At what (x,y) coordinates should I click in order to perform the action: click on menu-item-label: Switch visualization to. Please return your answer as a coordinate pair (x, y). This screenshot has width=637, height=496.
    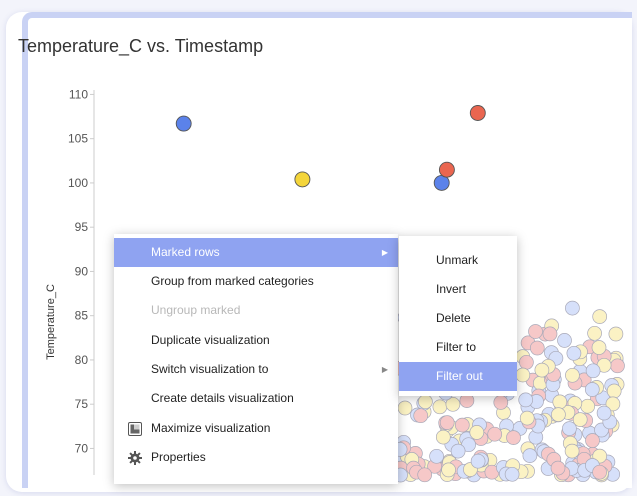
    Looking at the image, I should click on (210, 369).